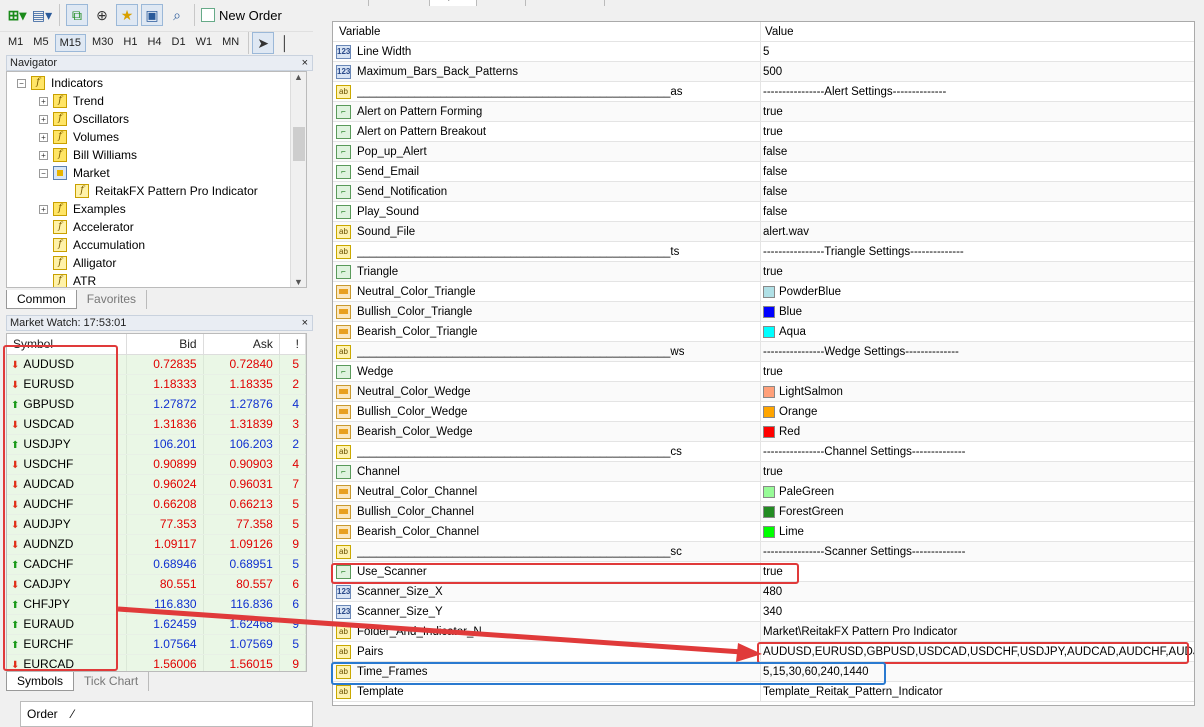  Describe the element at coordinates (241, 344) in the screenshot. I see `column-header-ask: Ask` at that location.